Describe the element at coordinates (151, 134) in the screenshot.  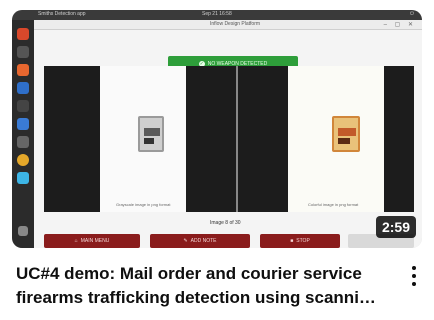
I see `grayscale-scan-image` at that location.